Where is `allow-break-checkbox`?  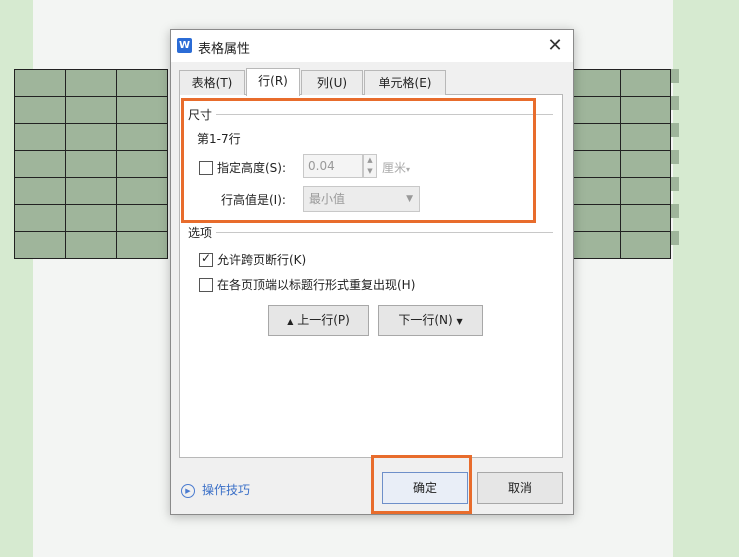 allow-break-checkbox is located at coordinates (206, 259).